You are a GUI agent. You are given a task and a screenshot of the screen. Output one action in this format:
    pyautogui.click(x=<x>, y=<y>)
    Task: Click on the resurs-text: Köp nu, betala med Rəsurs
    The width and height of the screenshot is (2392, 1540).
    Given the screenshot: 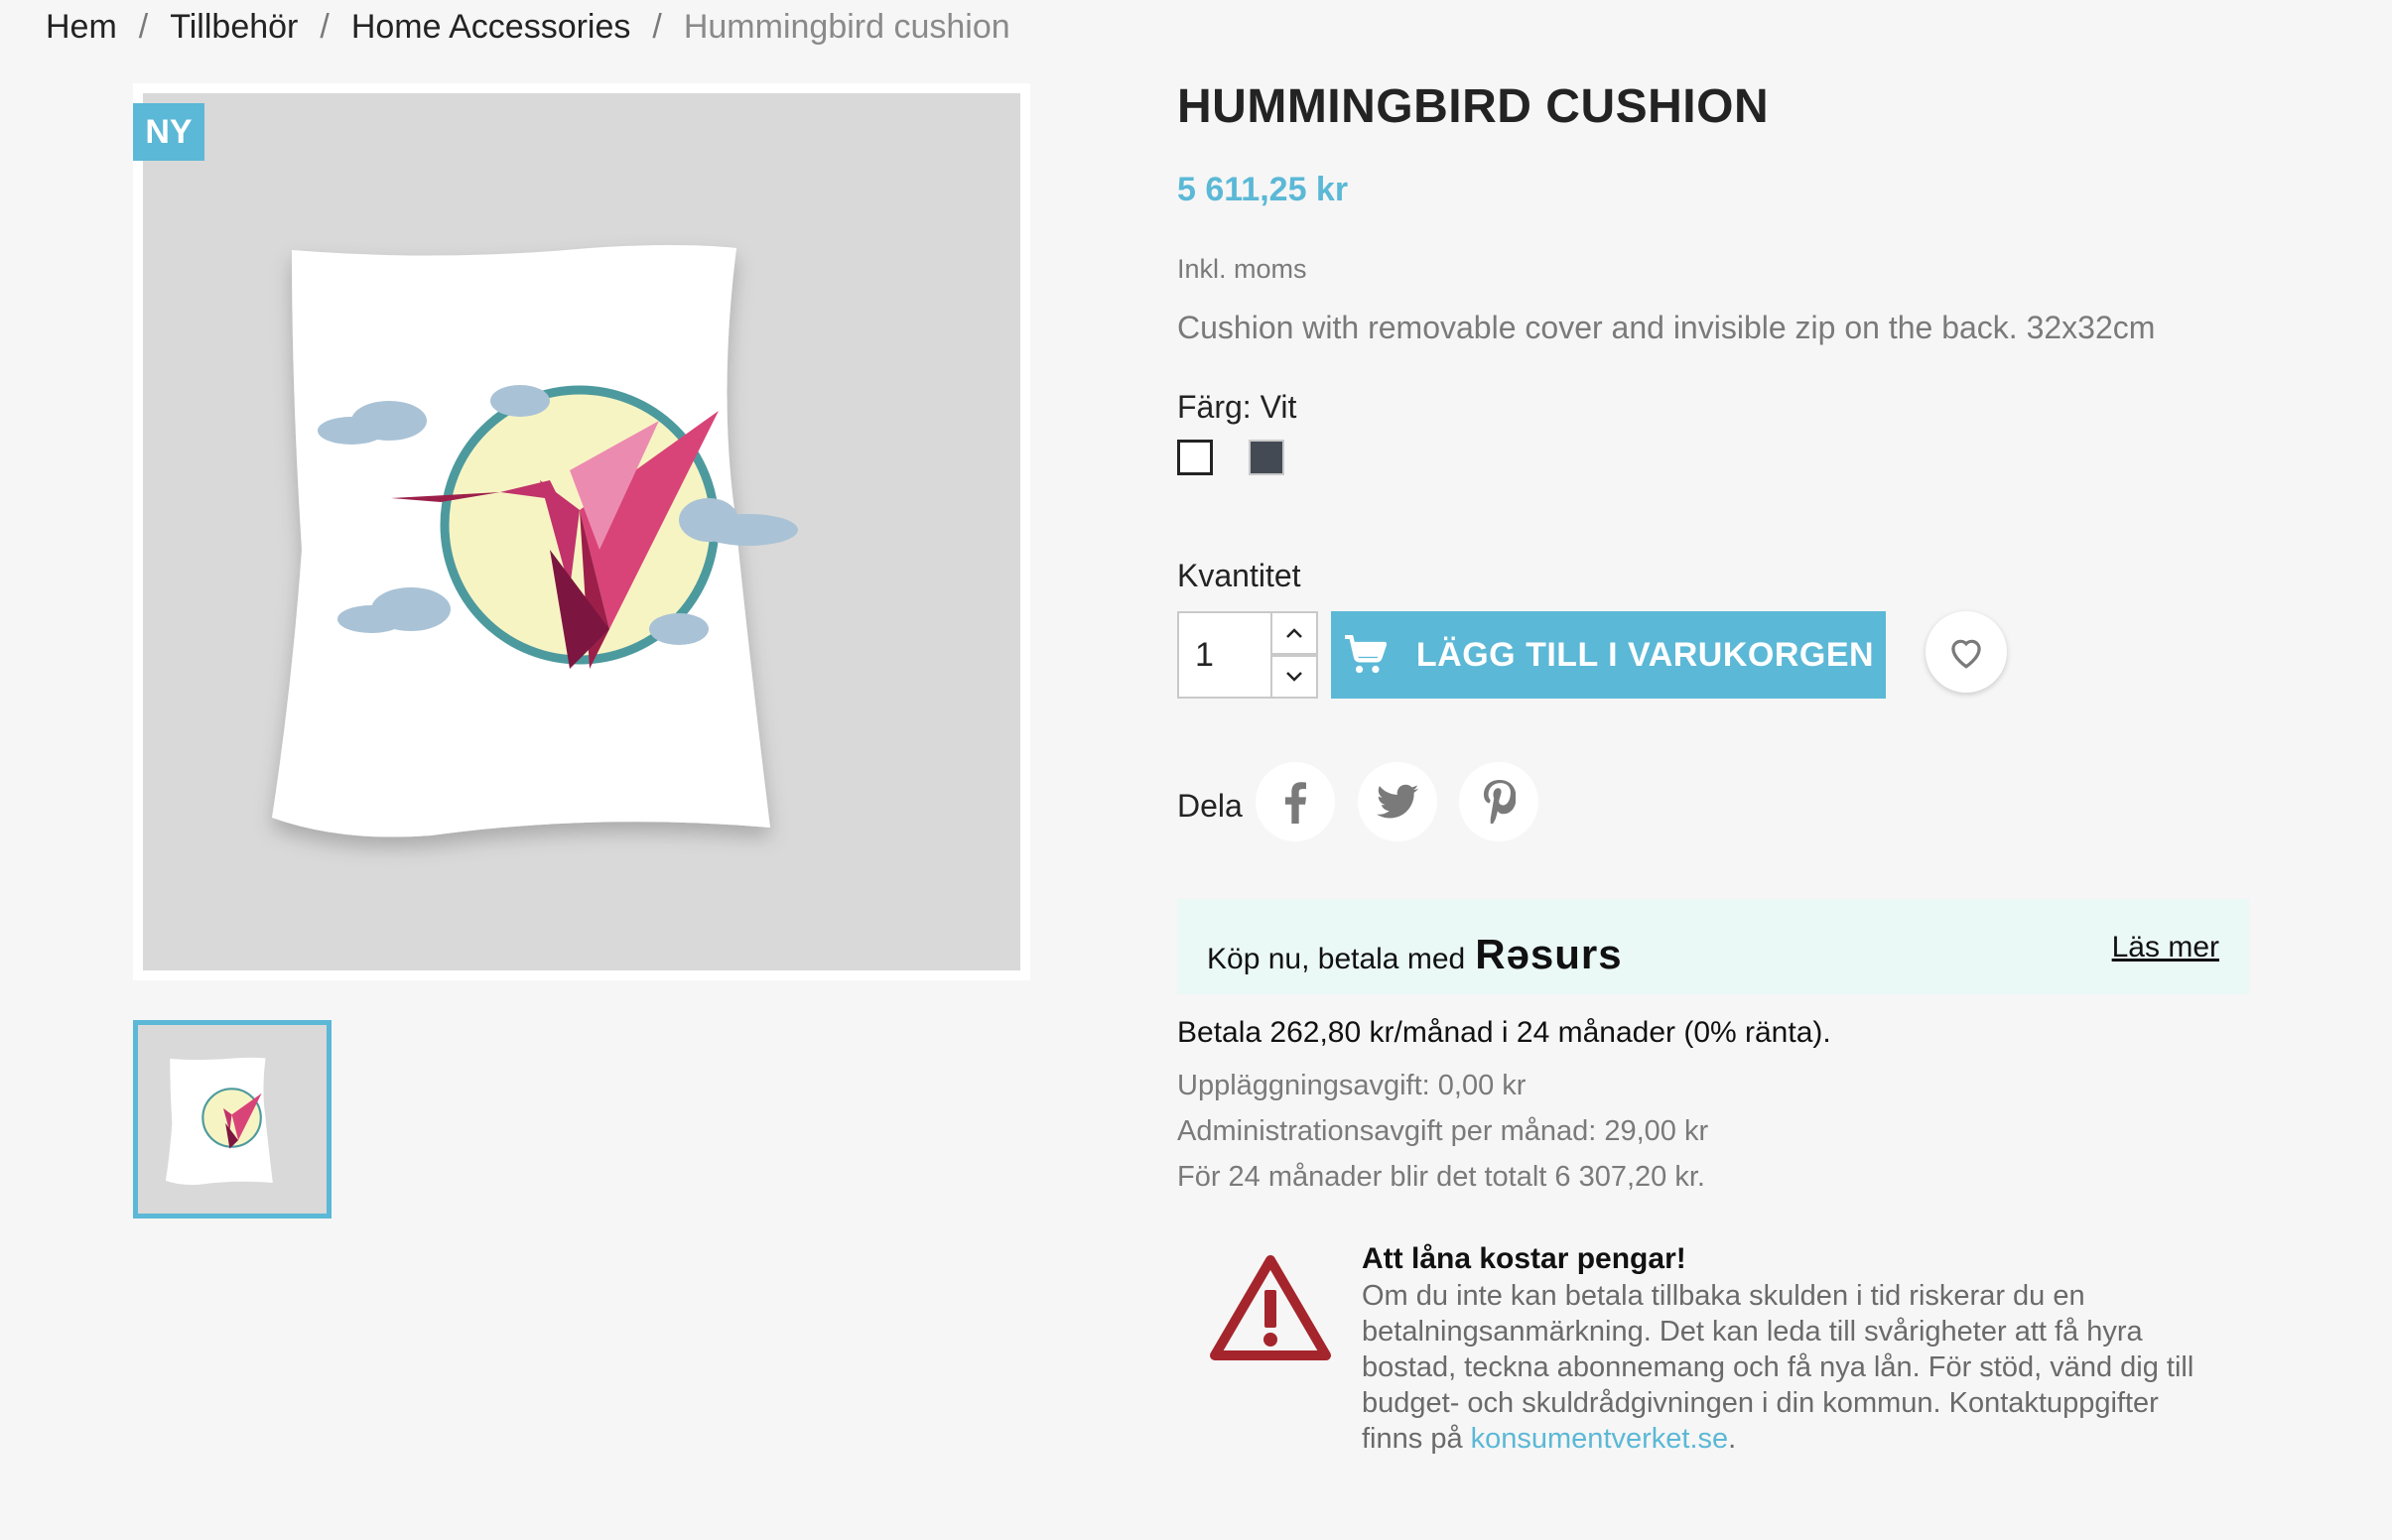 What is the action you would take?
    pyautogui.click(x=1415, y=954)
    